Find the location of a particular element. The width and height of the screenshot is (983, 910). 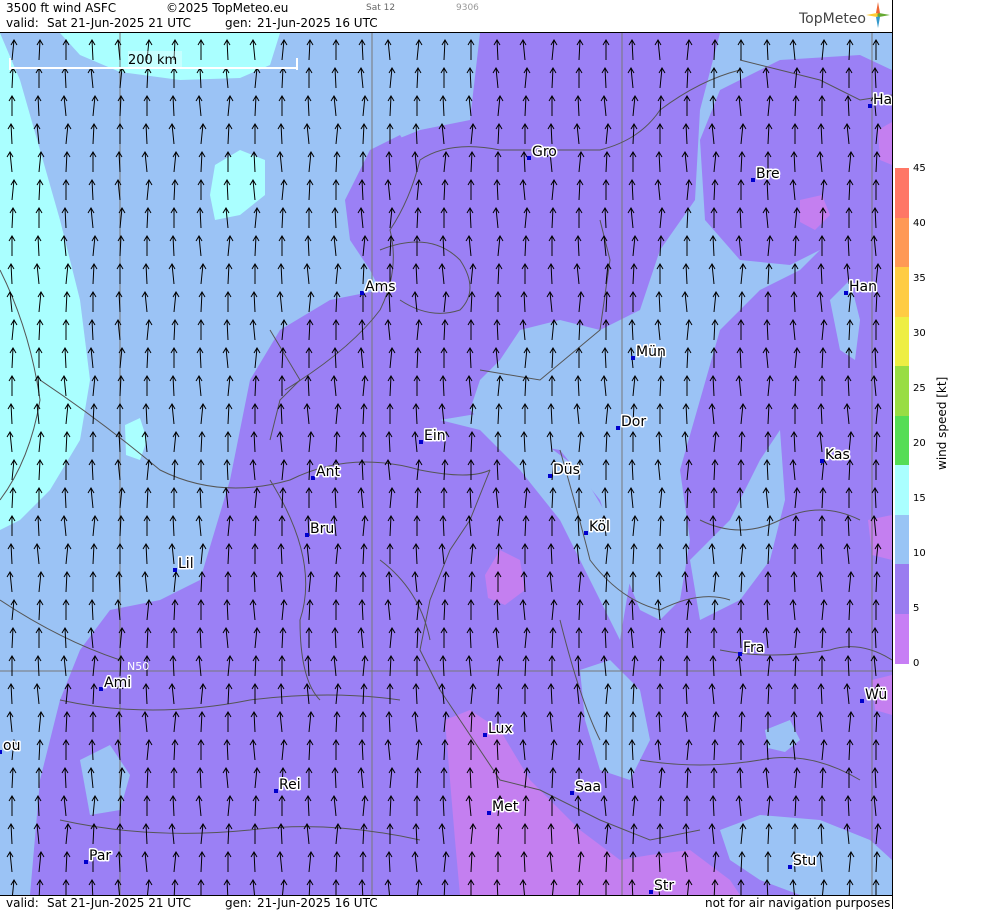

city-label: Bre is located at coordinates (768, 174).